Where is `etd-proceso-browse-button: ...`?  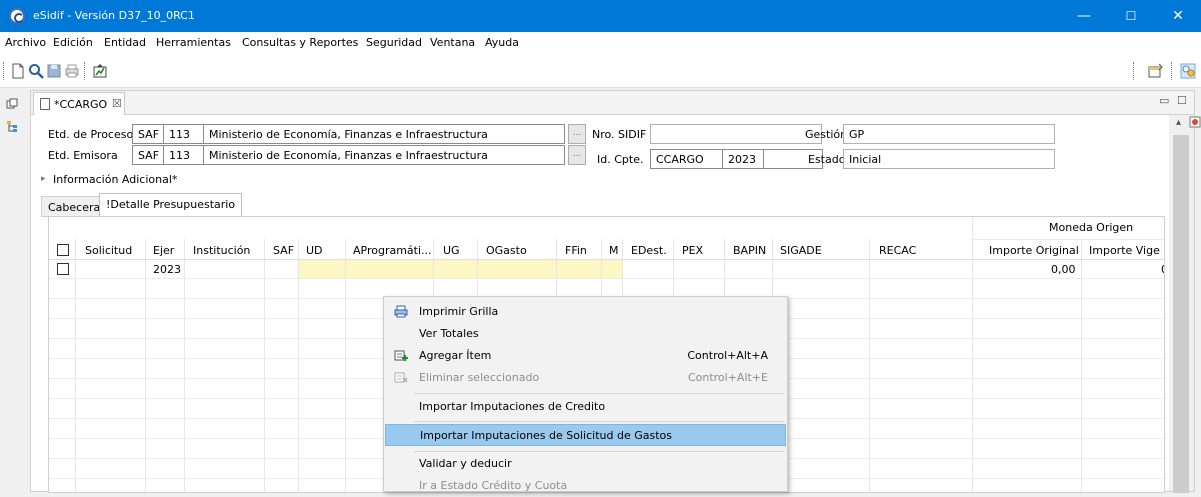
etd-proceso-browse-button: ... is located at coordinates (577, 134).